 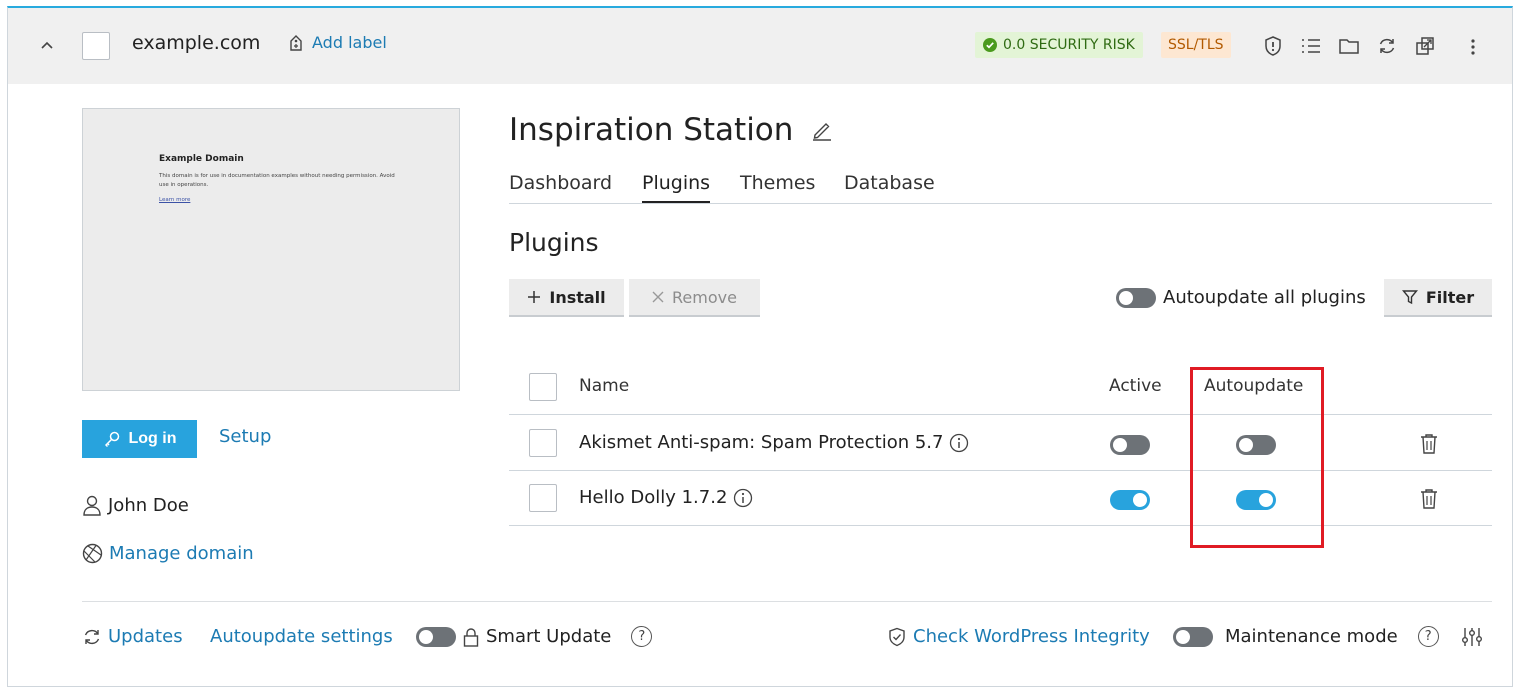 I want to click on site-owner: John Doe, so click(x=135, y=505).